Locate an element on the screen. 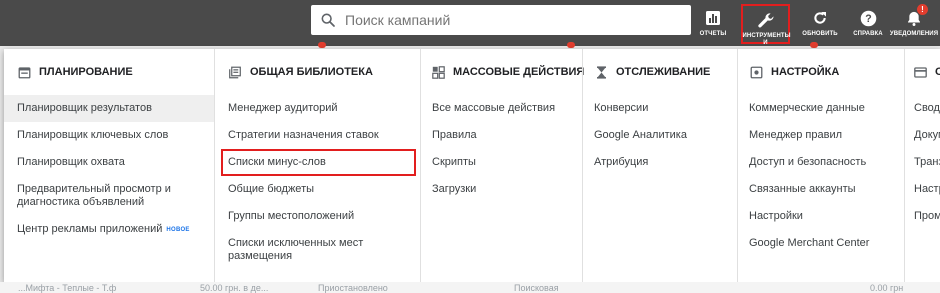 The width and height of the screenshot is (940, 293). menu-item-placement-exclusion-lists: Списки исключенных мест размещения is located at coordinates (317, 250).